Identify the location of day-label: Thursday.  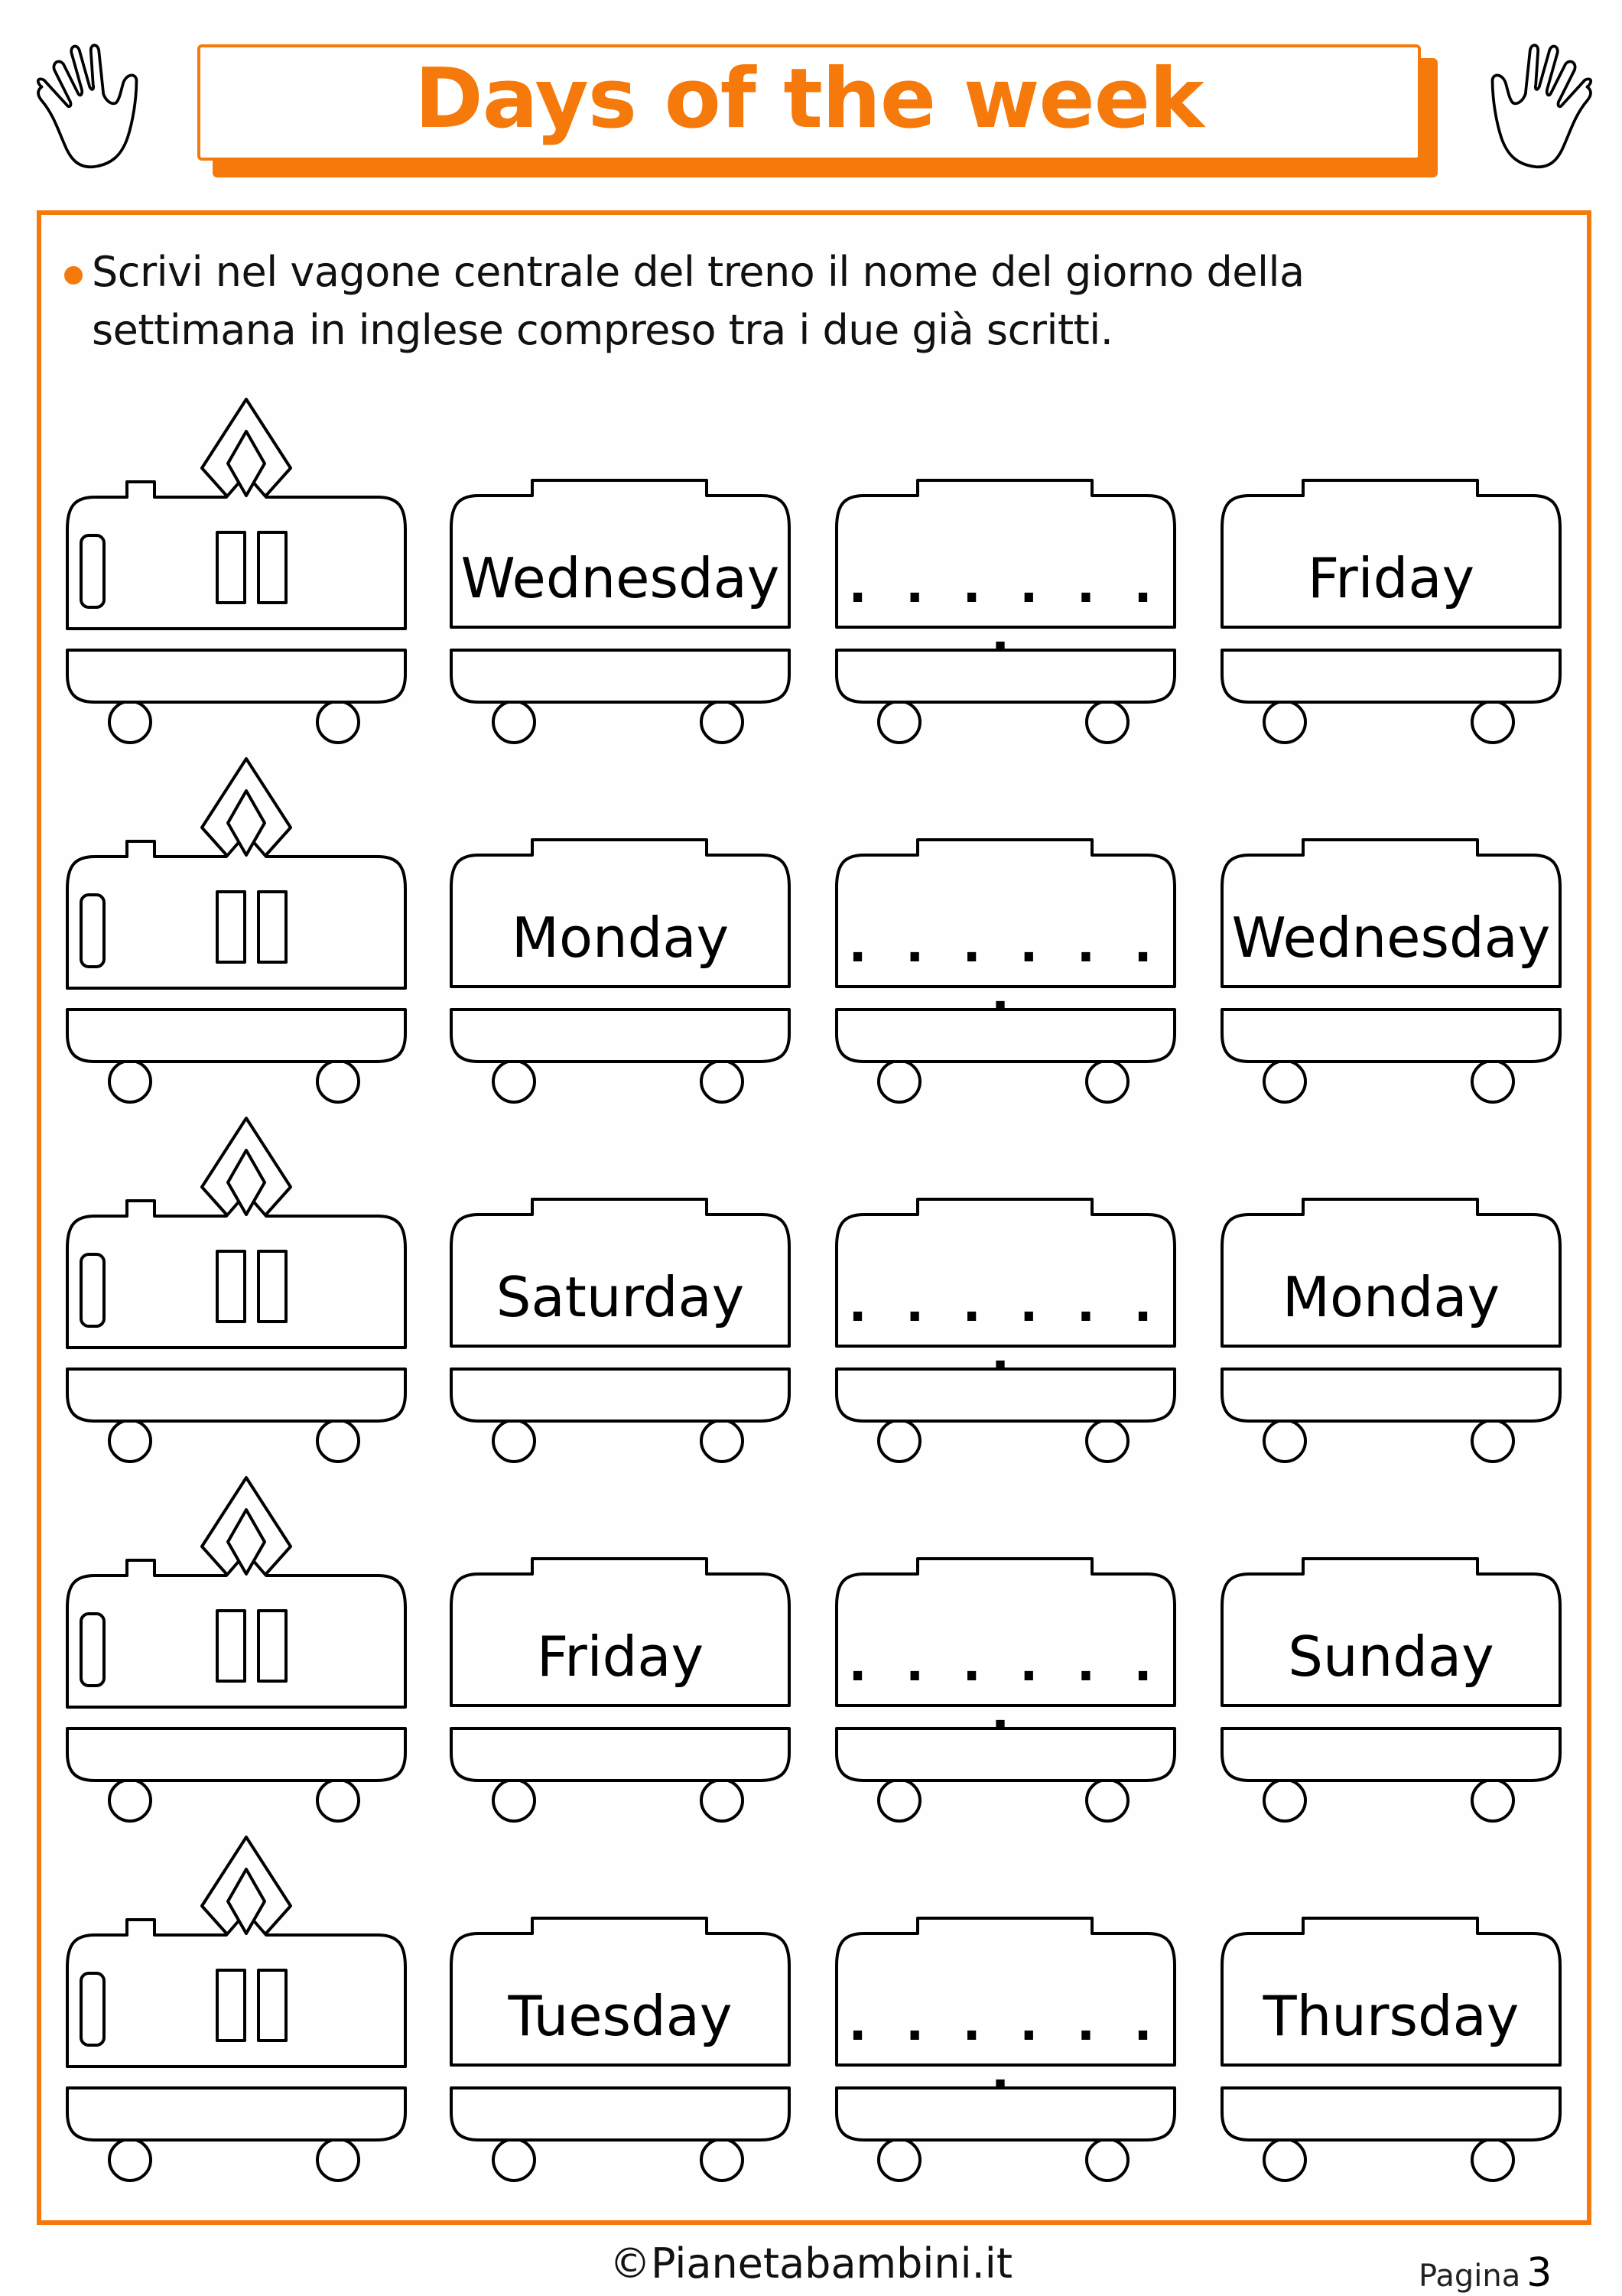
(1392, 2016).